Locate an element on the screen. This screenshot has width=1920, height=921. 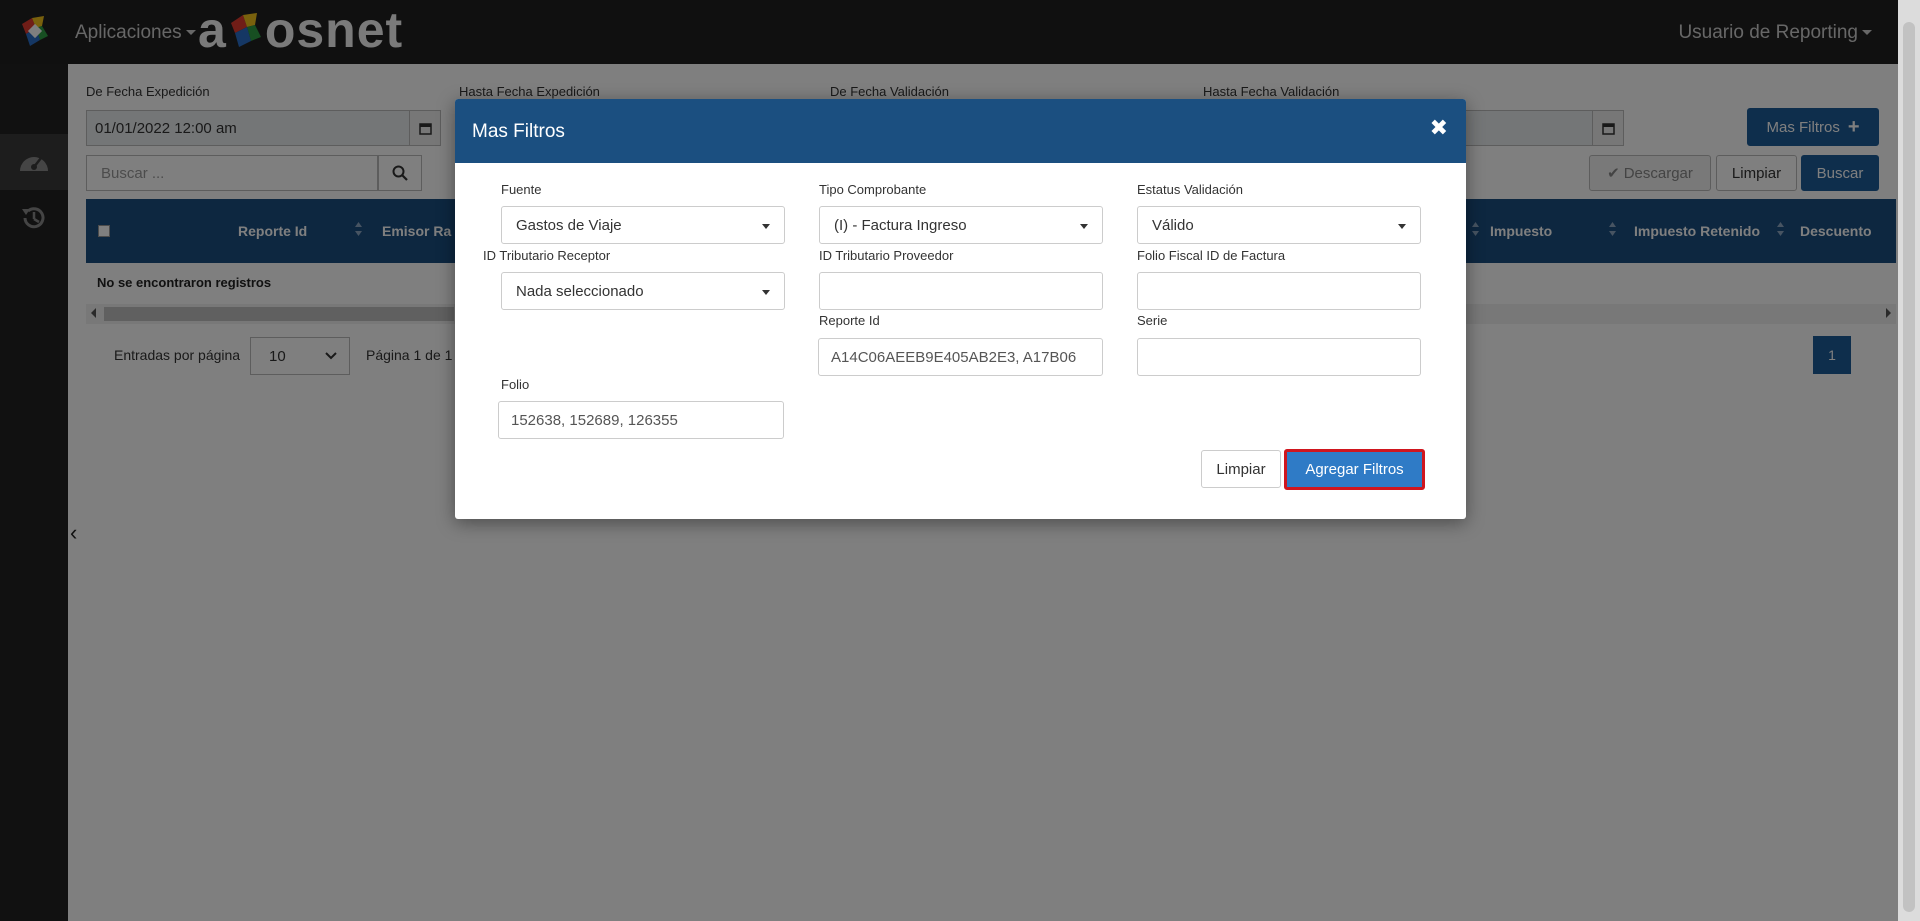
id-tributario-receptor-value: Nada seleccionado is located at coordinates (580, 291).